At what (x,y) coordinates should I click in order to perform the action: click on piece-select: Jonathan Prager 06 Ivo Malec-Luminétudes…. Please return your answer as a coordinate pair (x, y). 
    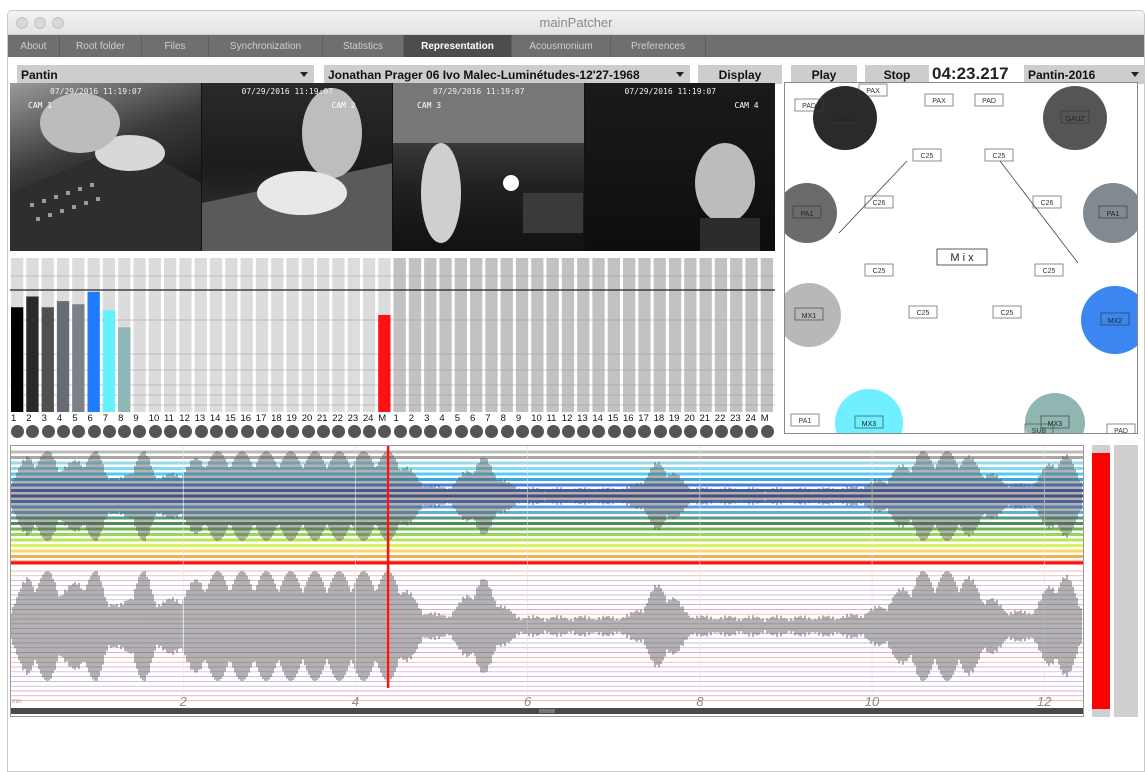
    Looking at the image, I should click on (507, 74).